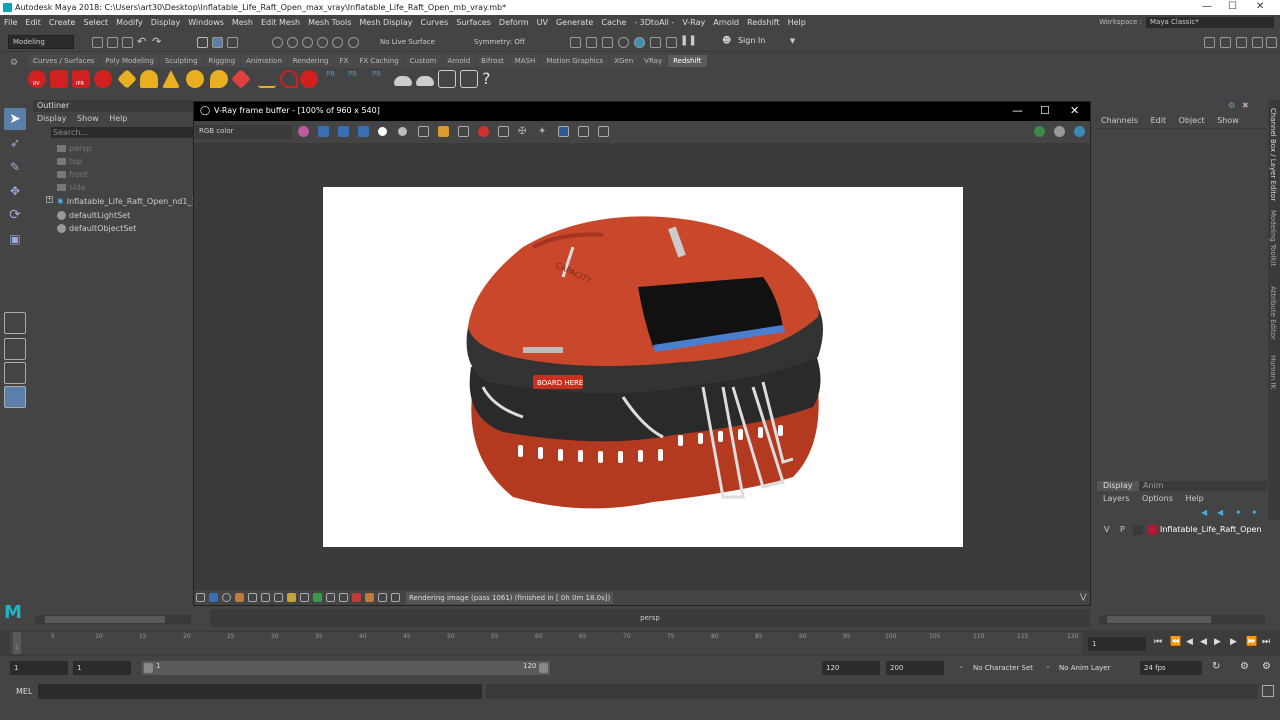  I want to click on vfb-options-icon, so click(1059, 131).